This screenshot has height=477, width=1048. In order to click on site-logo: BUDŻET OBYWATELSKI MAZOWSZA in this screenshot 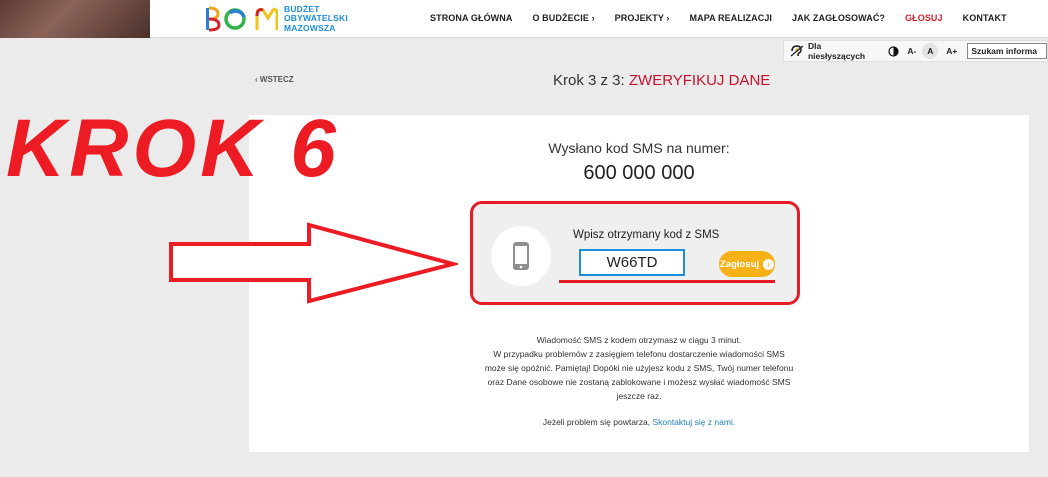, I will do `click(276, 19)`.